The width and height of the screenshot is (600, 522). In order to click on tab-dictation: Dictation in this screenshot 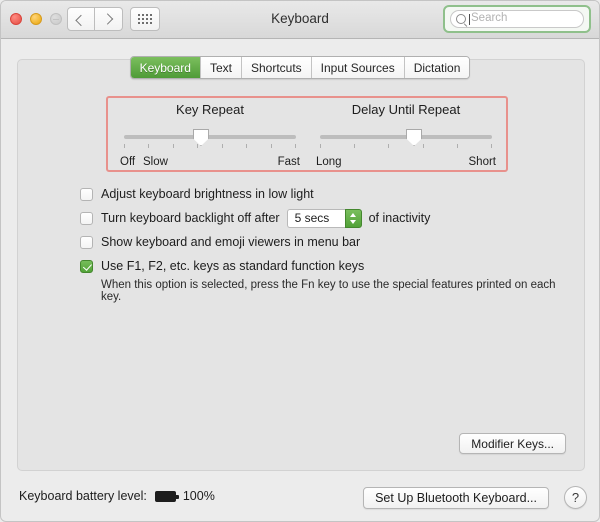, I will do `click(437, 67)`.